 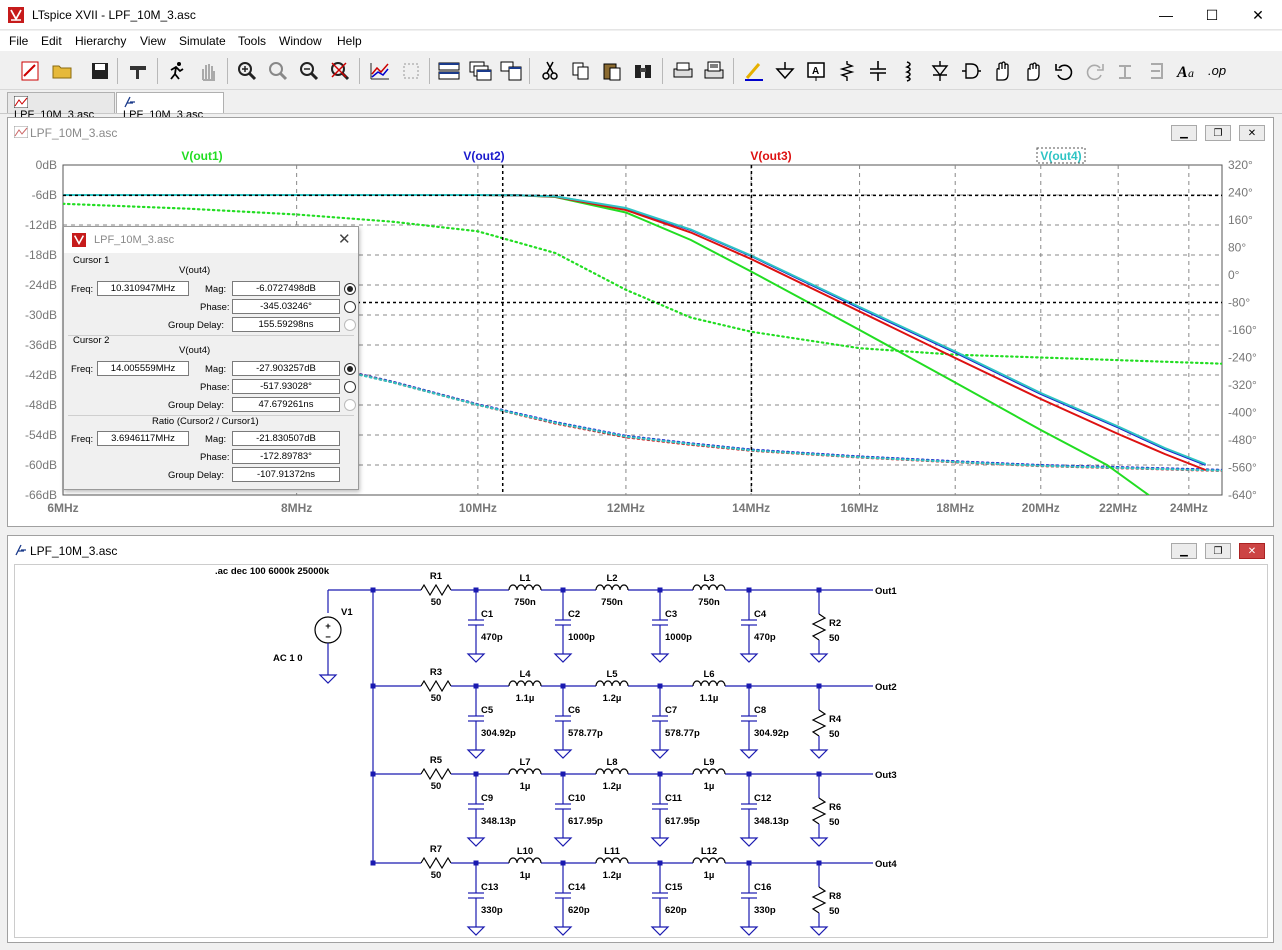 What do you see at coordinates (286, 368) in the screenshot?
I see `cursor2-mag-field: -27.903257dB` at bounding box center [286, 368].